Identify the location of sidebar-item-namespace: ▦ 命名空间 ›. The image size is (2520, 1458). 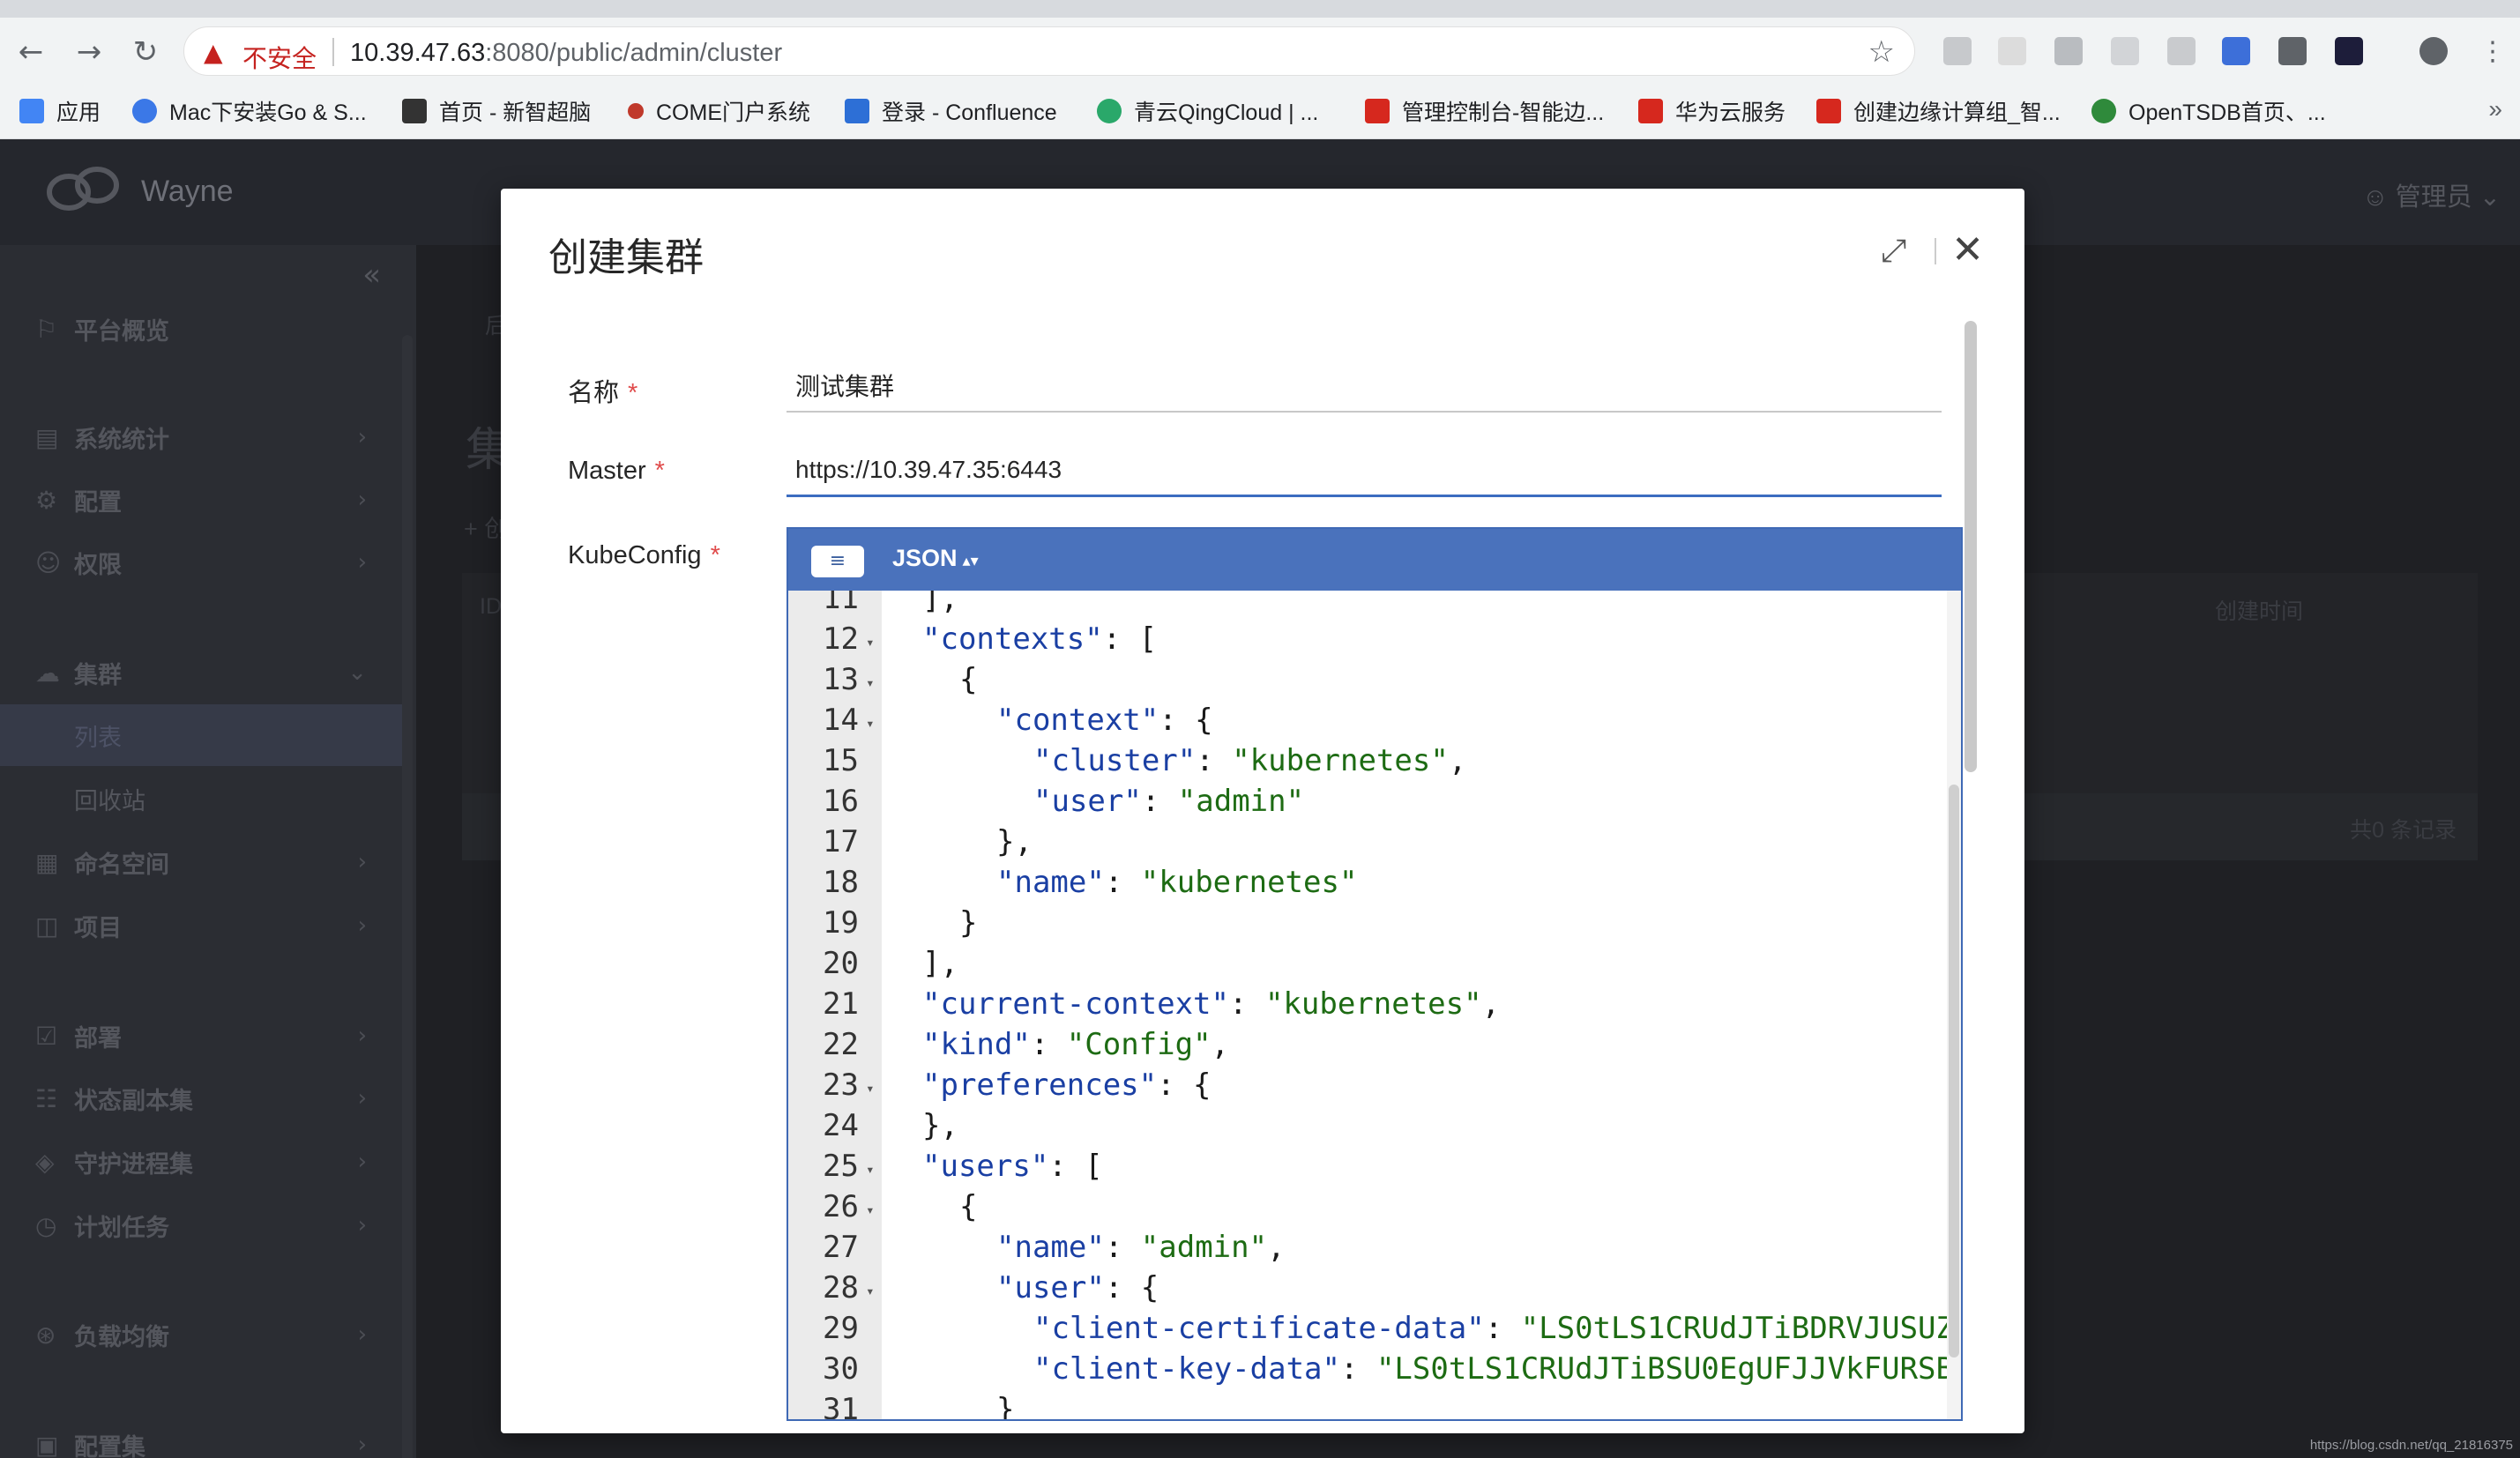
(201, 862).